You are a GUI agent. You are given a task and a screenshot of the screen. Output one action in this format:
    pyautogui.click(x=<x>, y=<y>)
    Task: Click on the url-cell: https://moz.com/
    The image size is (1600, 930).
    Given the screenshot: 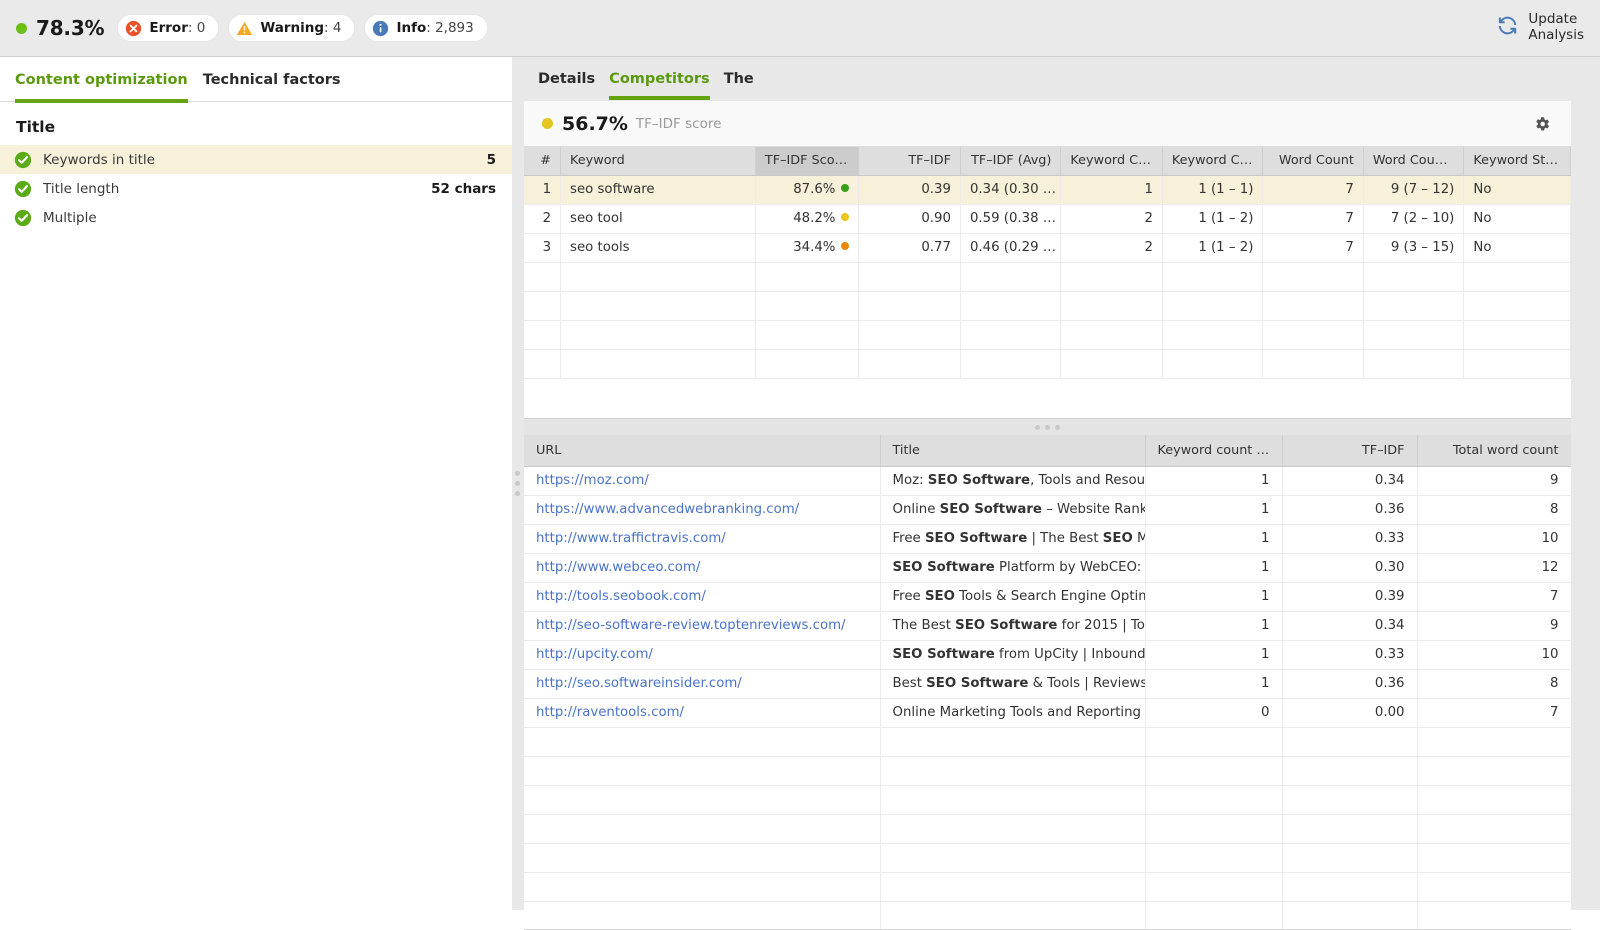 What is the action you would take?
    pyautogui.click(x=702, y=481)
    